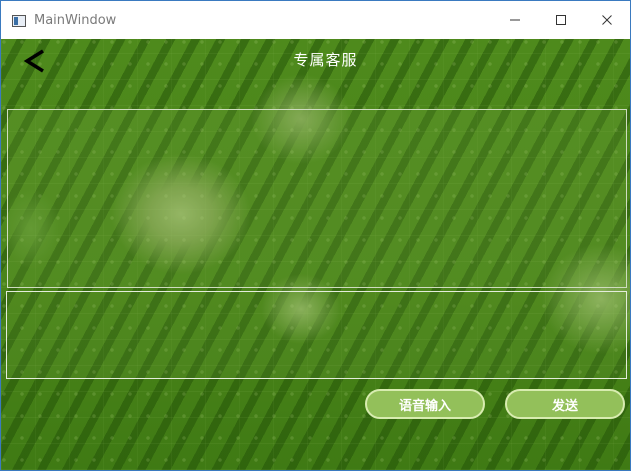  What do you see at coordinates (315, 20) in the screenshot?
I see `window-titlebar: MainWindow` at bounding box center [315, 20].